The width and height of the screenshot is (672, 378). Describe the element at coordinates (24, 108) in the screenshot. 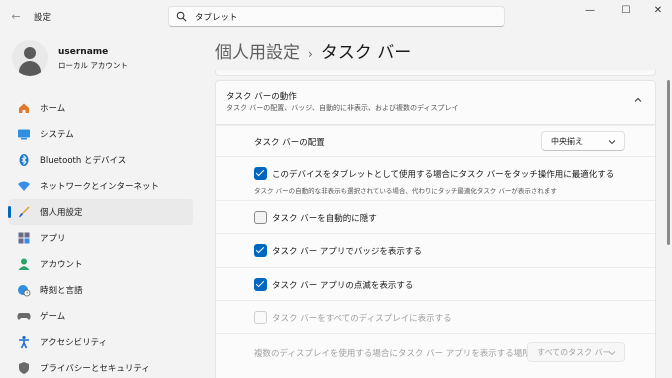

I see `home-icon` at that location.